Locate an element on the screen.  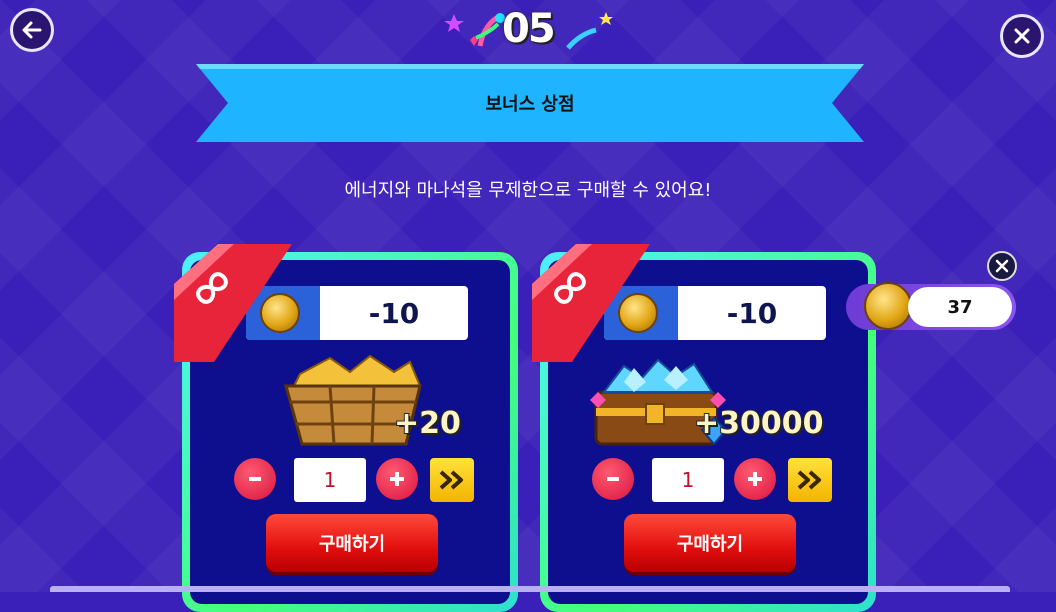
event-number: 05 is located at coordinates (529, 29).